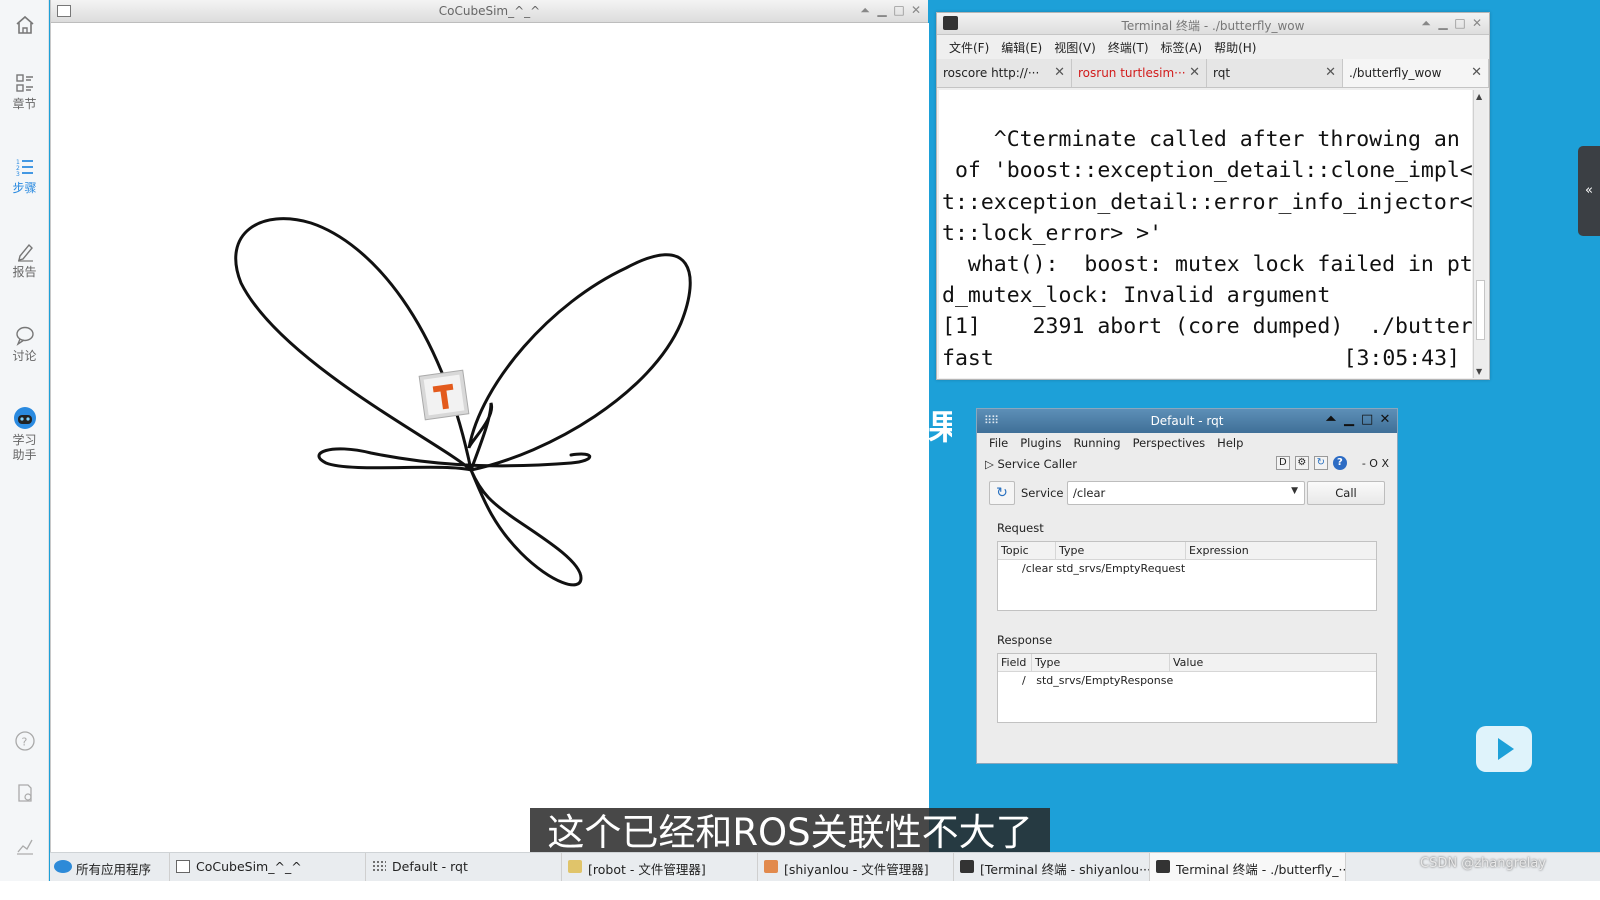 Image resolution: width=1600 pixels, height=900 pixels. I want to click on taskbar-cocubesim: CoCubeSim_^_^, so click(268, 867).